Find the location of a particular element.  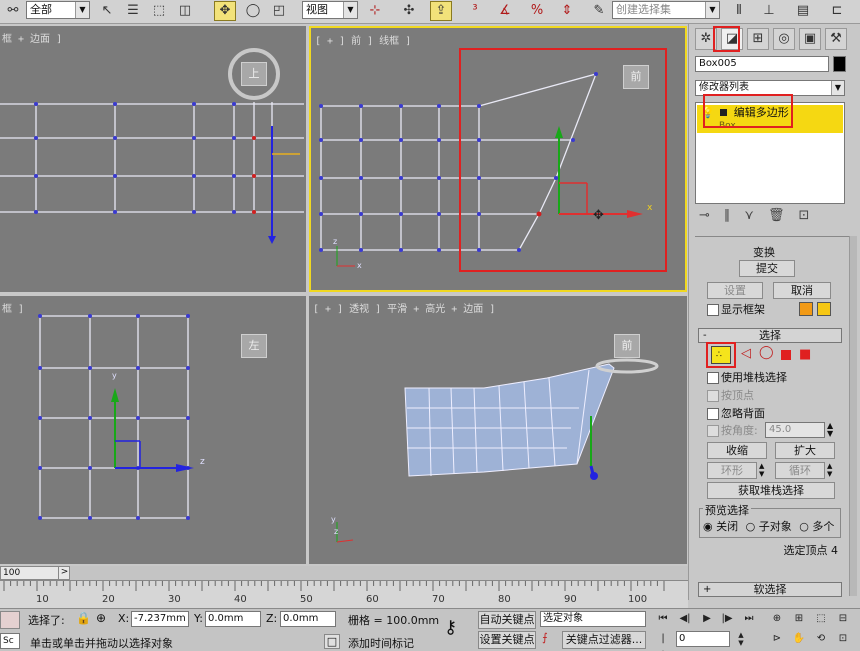

modify-tab-icon: ◪ is located at coordinates (732, 39).